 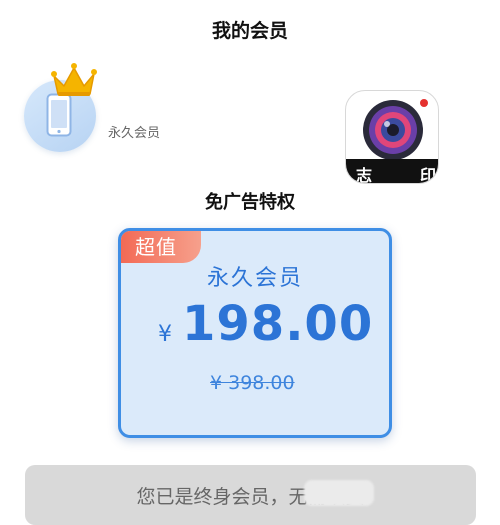 What do you see at coordinates (249, 31) in the screenshot?
I see `page-title: 我的会员` at bounding box center [249, 31].